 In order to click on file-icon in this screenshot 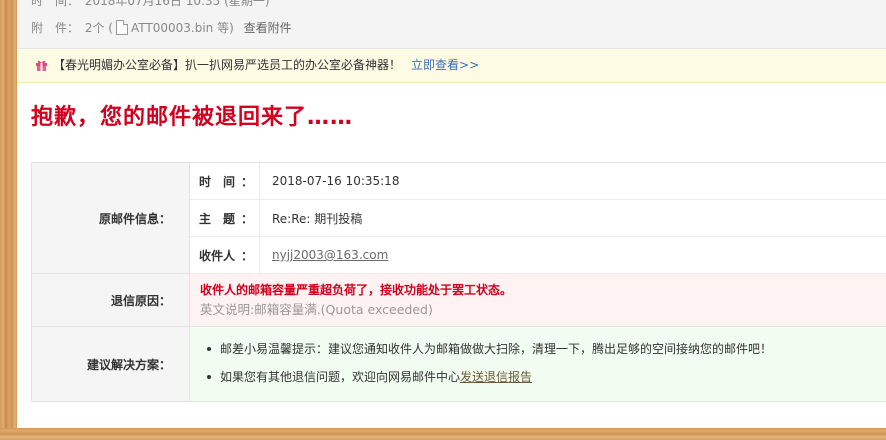, I will do `click(121, 27)`.